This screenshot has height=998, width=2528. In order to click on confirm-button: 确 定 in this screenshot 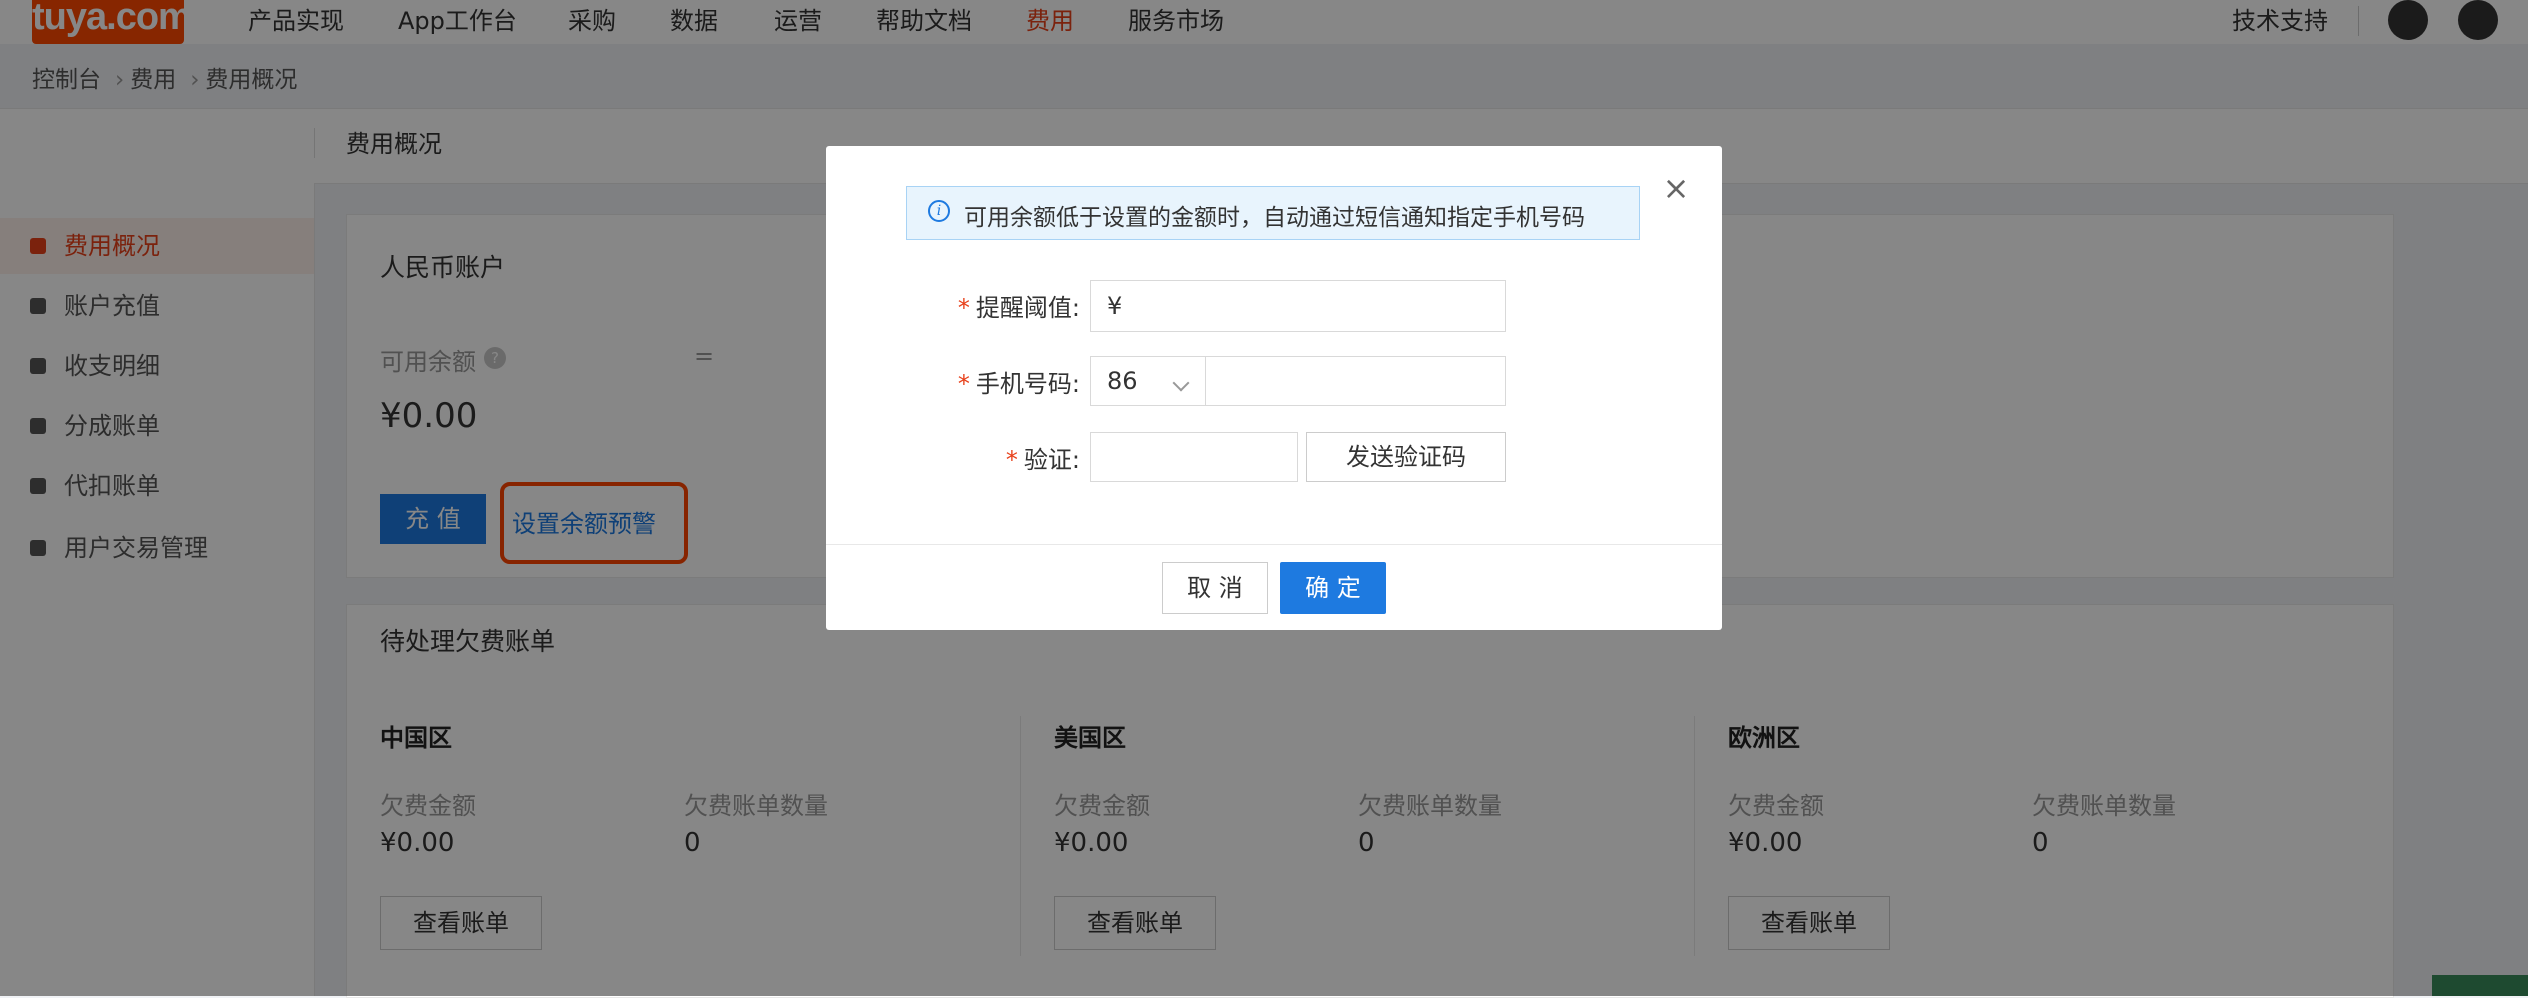, I will do `click(1333, 588)`.